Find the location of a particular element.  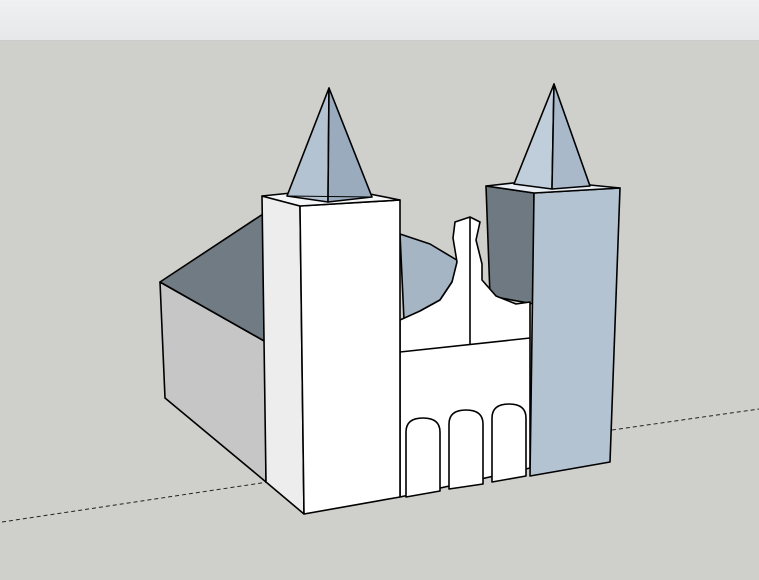

toolbar-area is located at coordinates (379, 20).